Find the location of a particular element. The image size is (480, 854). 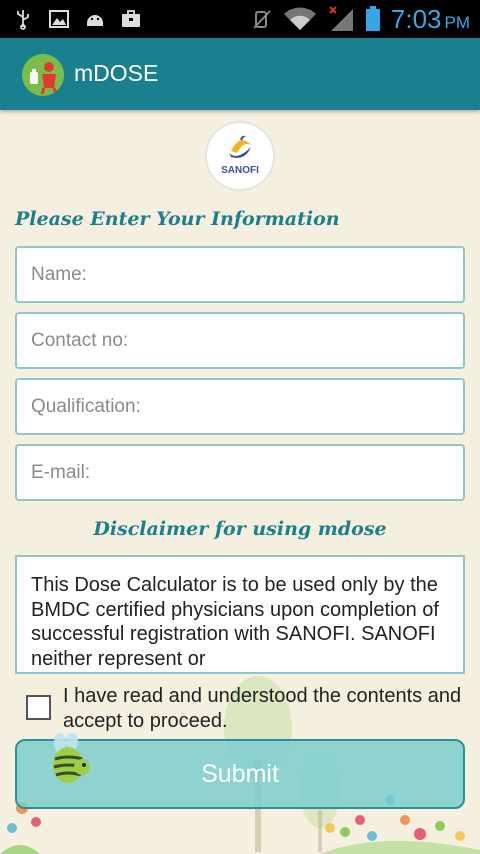

qualification-field is located at coordinates (240, 406).